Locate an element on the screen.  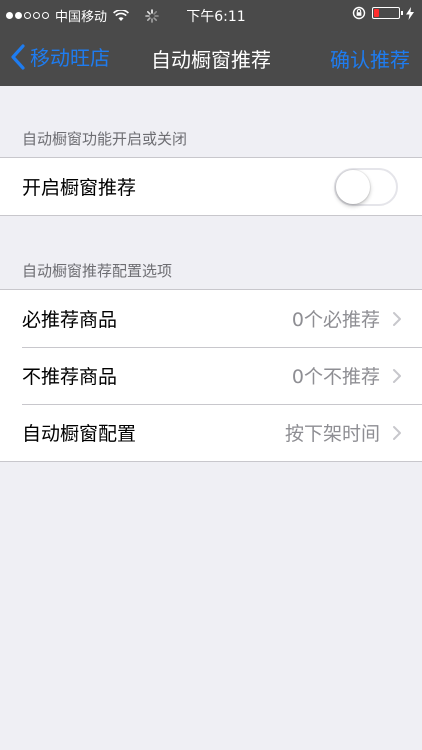
battery-icon is located at coordinates (387, 13).